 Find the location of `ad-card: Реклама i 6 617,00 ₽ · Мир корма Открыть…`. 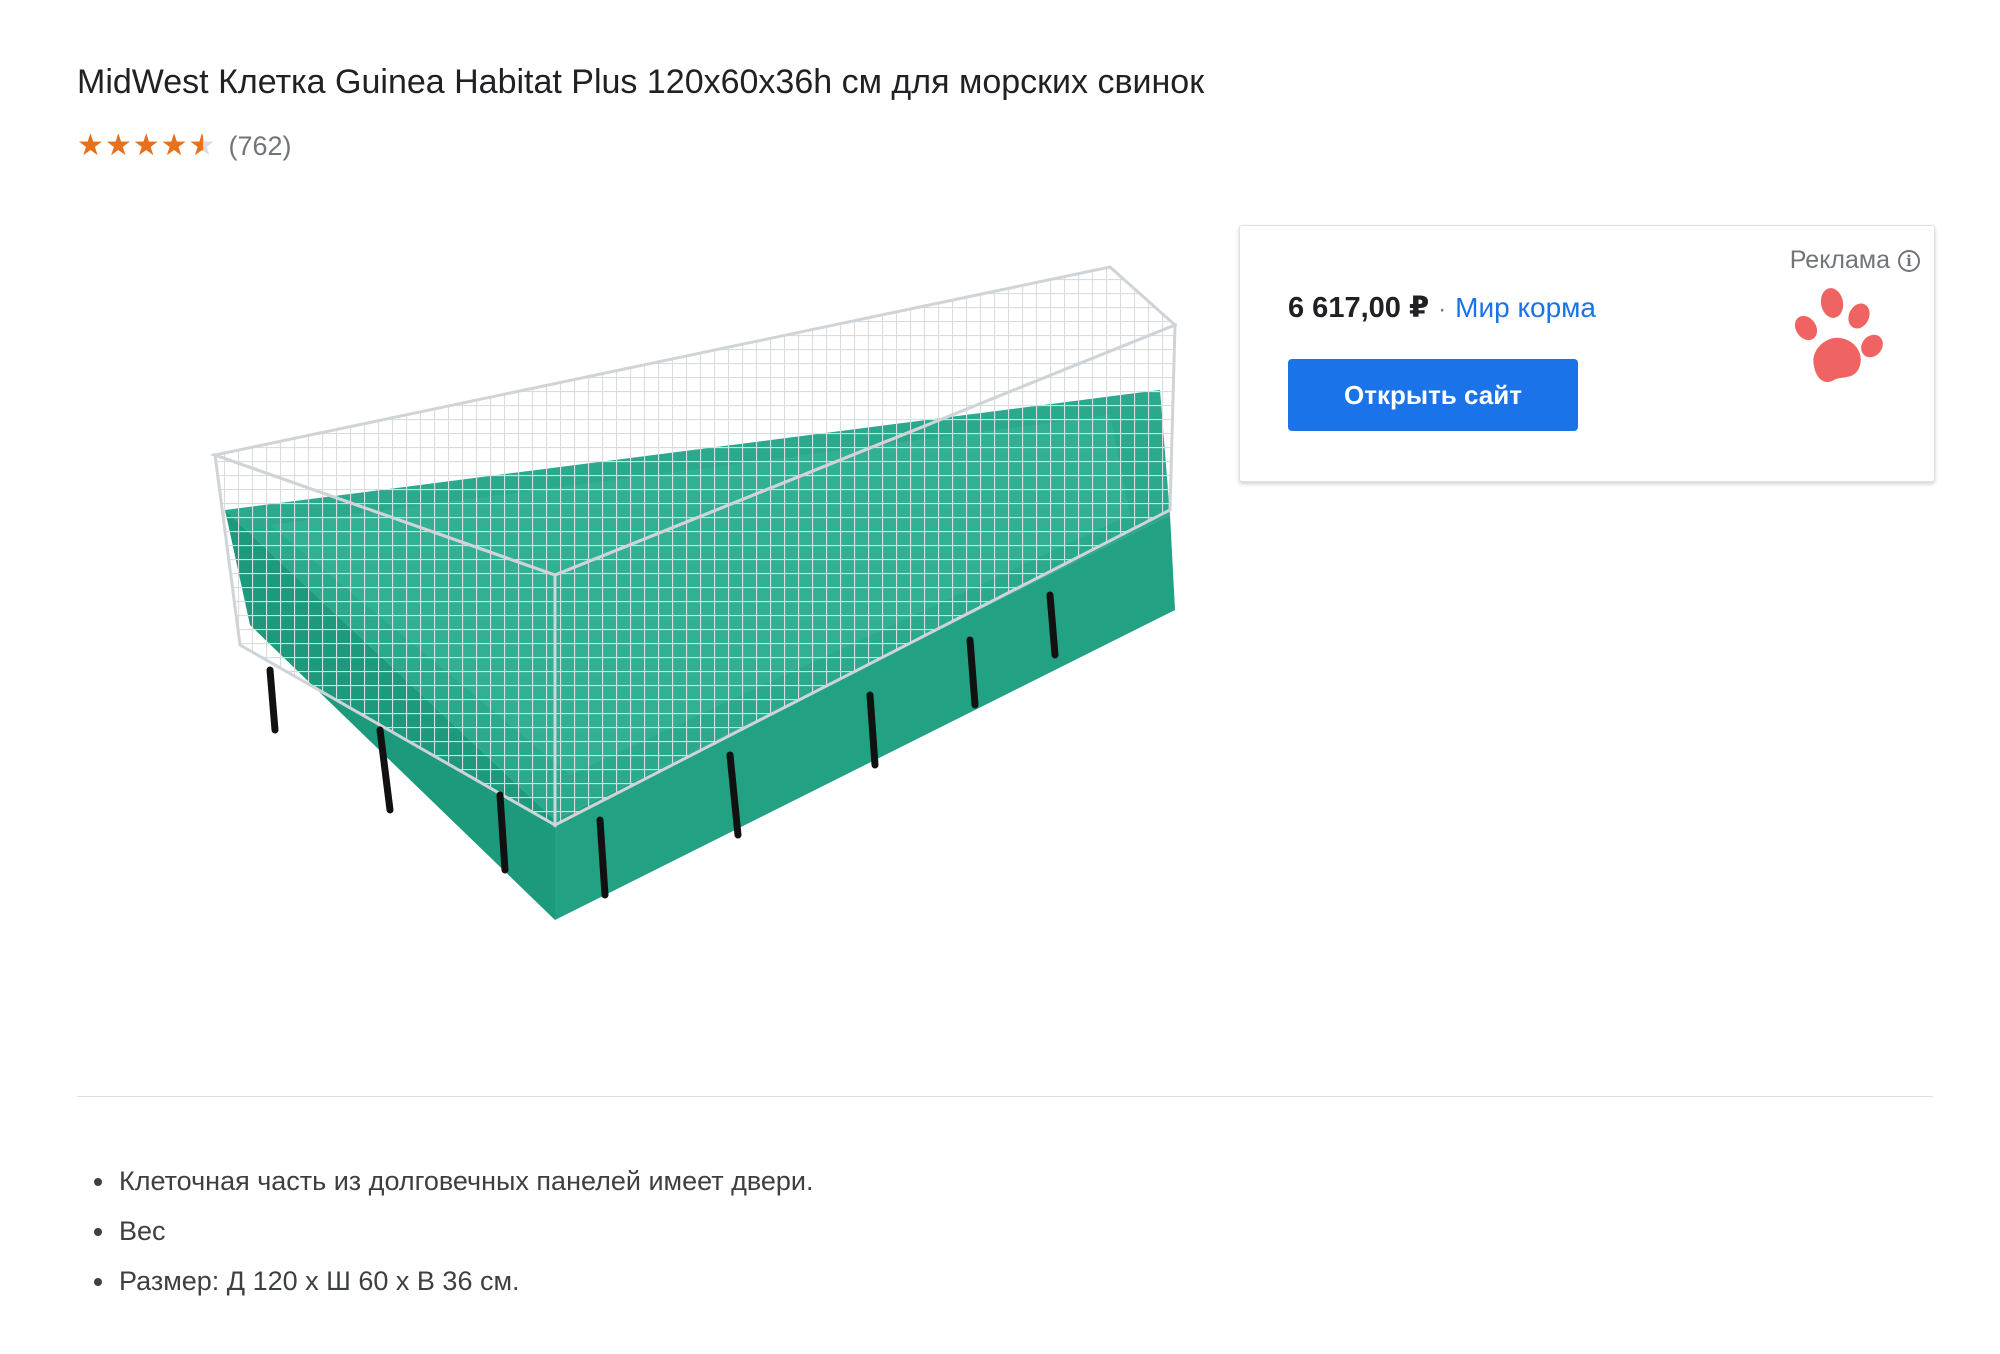

ad-card: Реклама i 6 617,00 ₽ · Мир корма Открыть… is located at coordinates (1587, 353).